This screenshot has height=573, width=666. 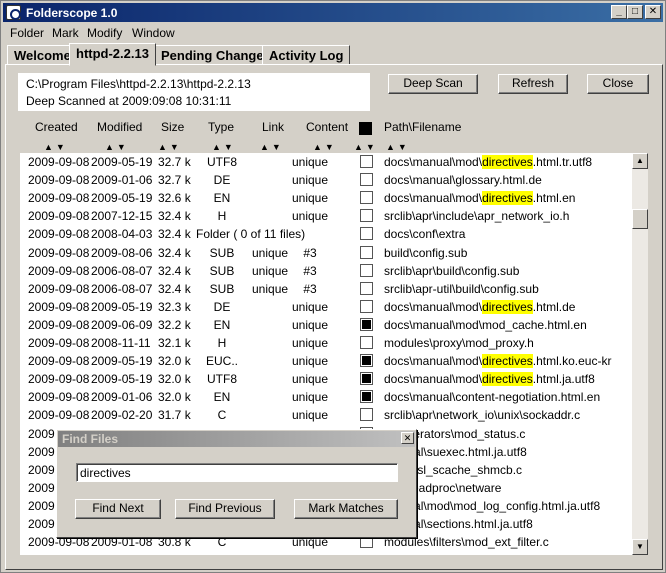 I want to click on sort-link-icon: ▲▼, so click(x=272, y=147).